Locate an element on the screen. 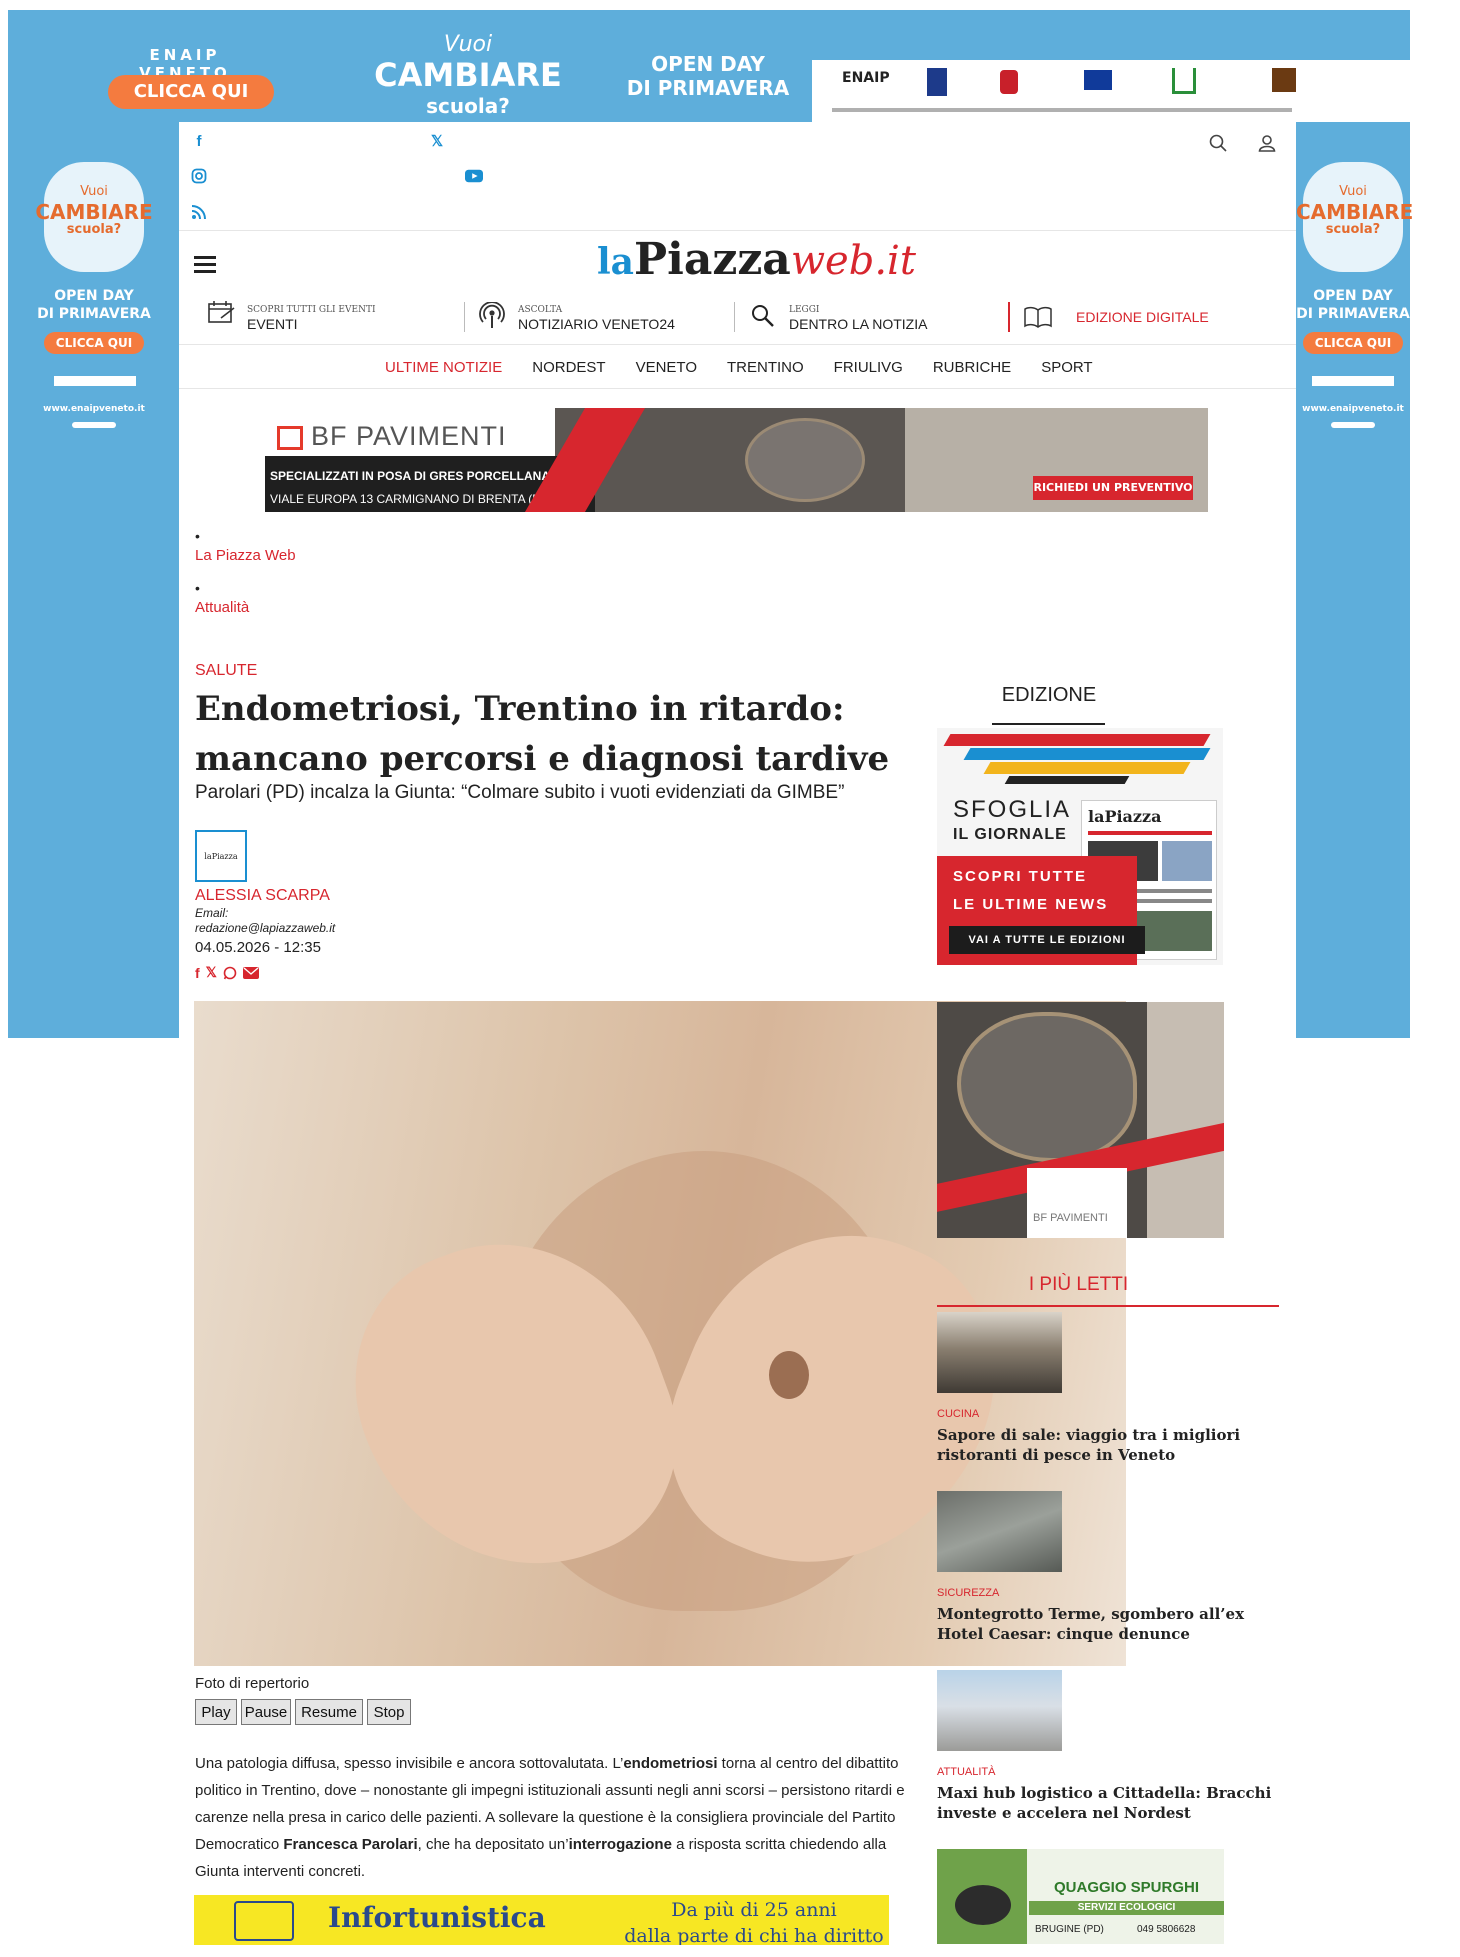 The width and height of the screenshot is (1460, 1957). nav-item-veneto: VENETO is located at coordinates (666, 367).